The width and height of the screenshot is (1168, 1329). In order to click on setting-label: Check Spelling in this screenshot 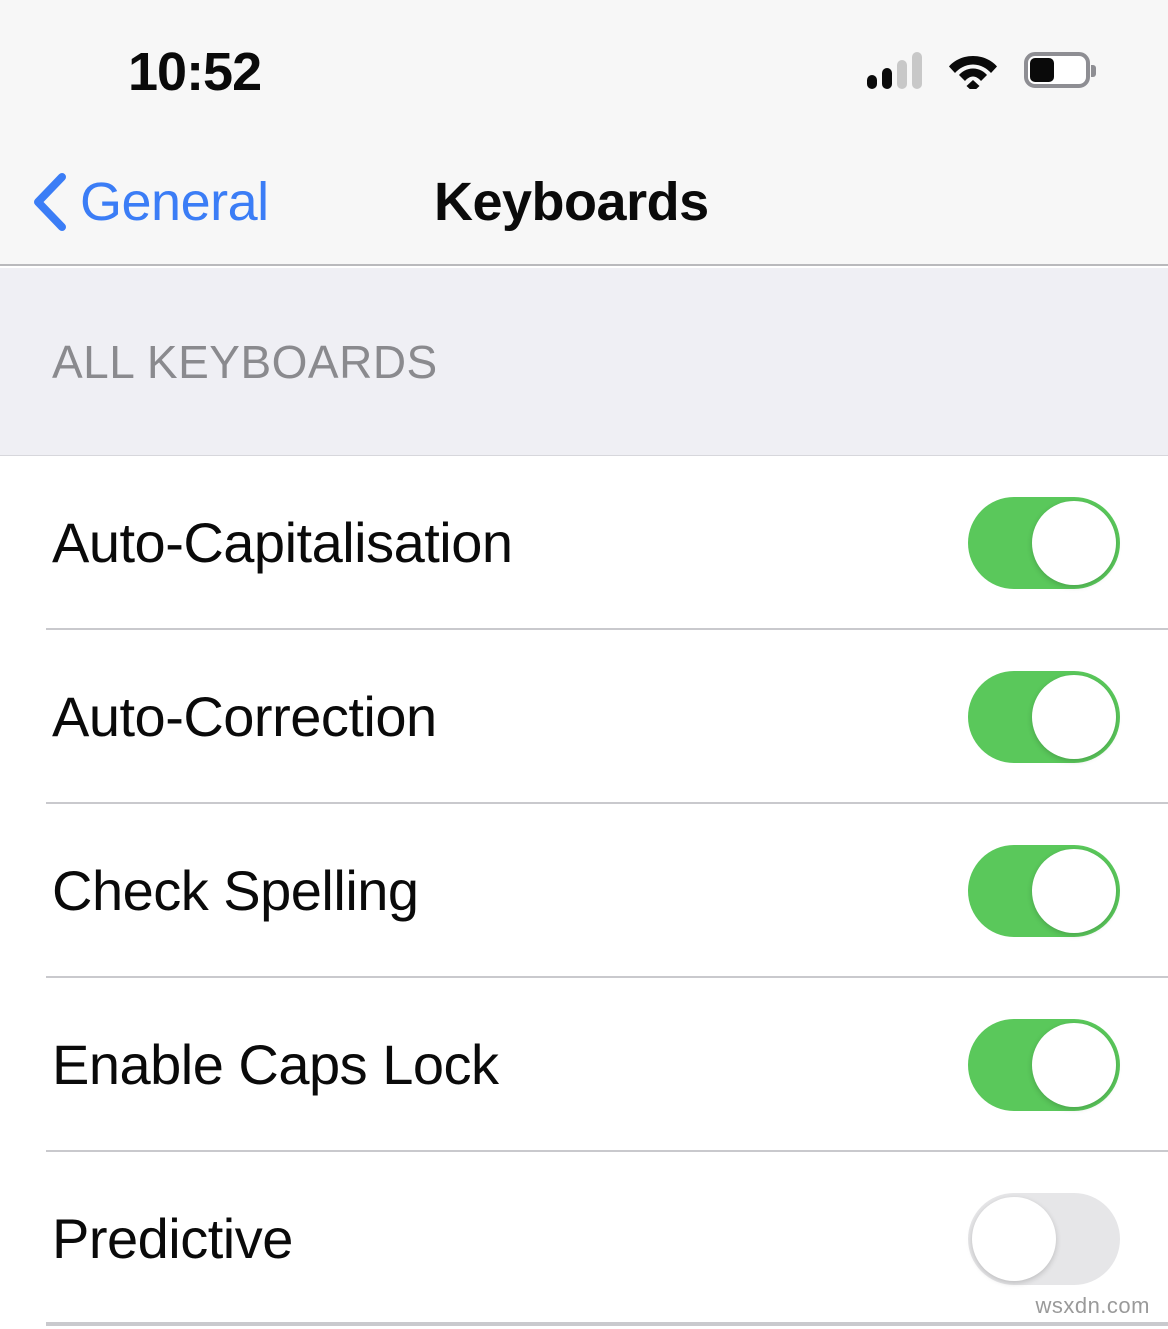, I will do `click(235, 890)`.